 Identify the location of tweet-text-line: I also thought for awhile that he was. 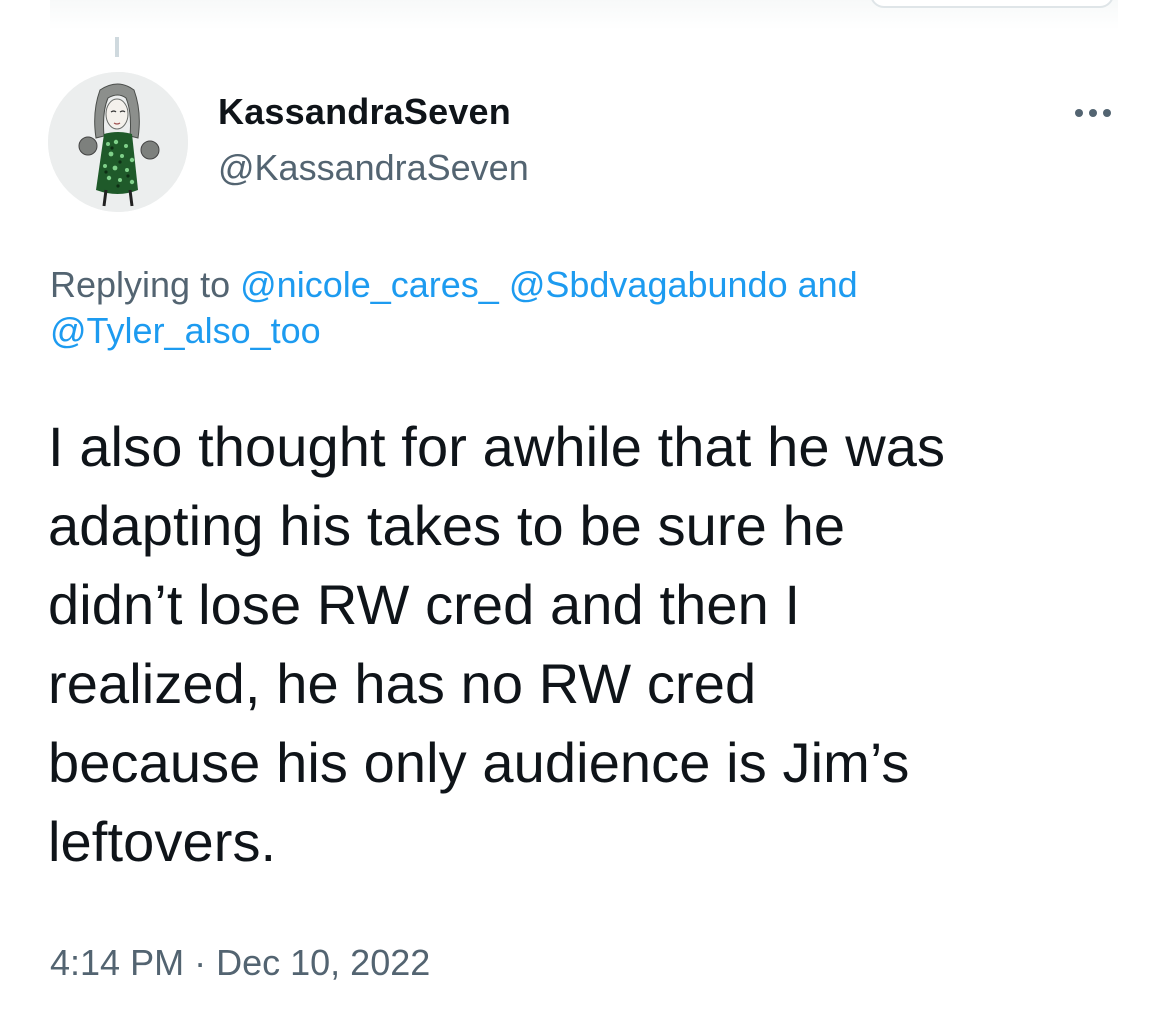
(497, 446).